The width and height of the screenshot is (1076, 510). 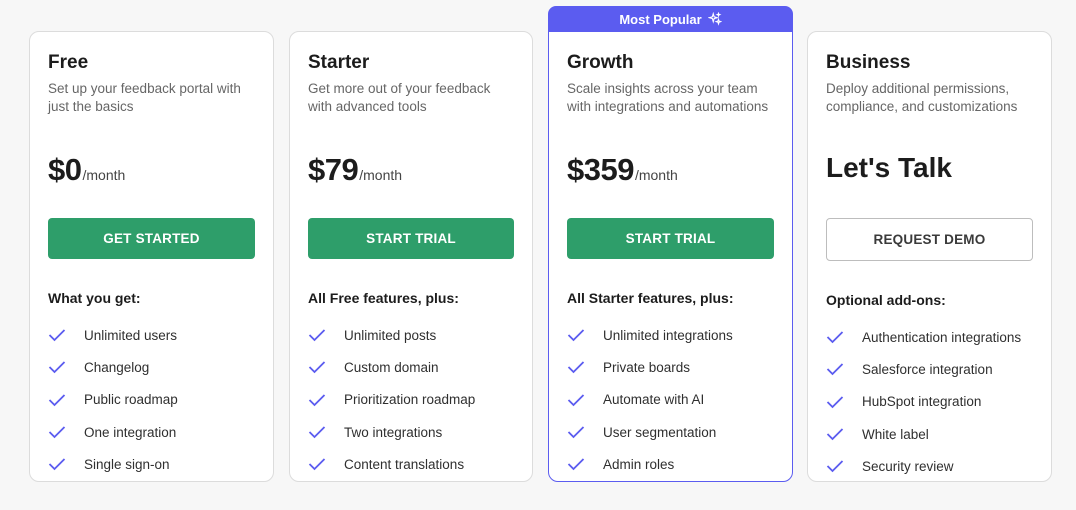 I want to click on most-popular-badge: Most Popular, so click(x=670, y=19).